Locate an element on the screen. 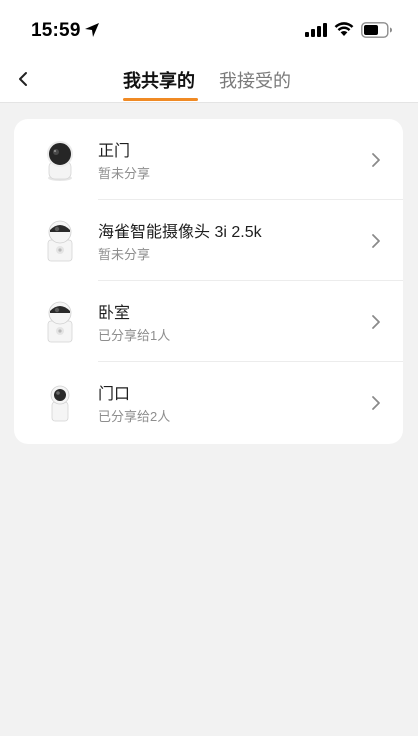 Image resolution: width=418 pixels, height=736 pixels. top-navigation-bar: 我共享的 我接受的 is located at coordinates (209, 81).